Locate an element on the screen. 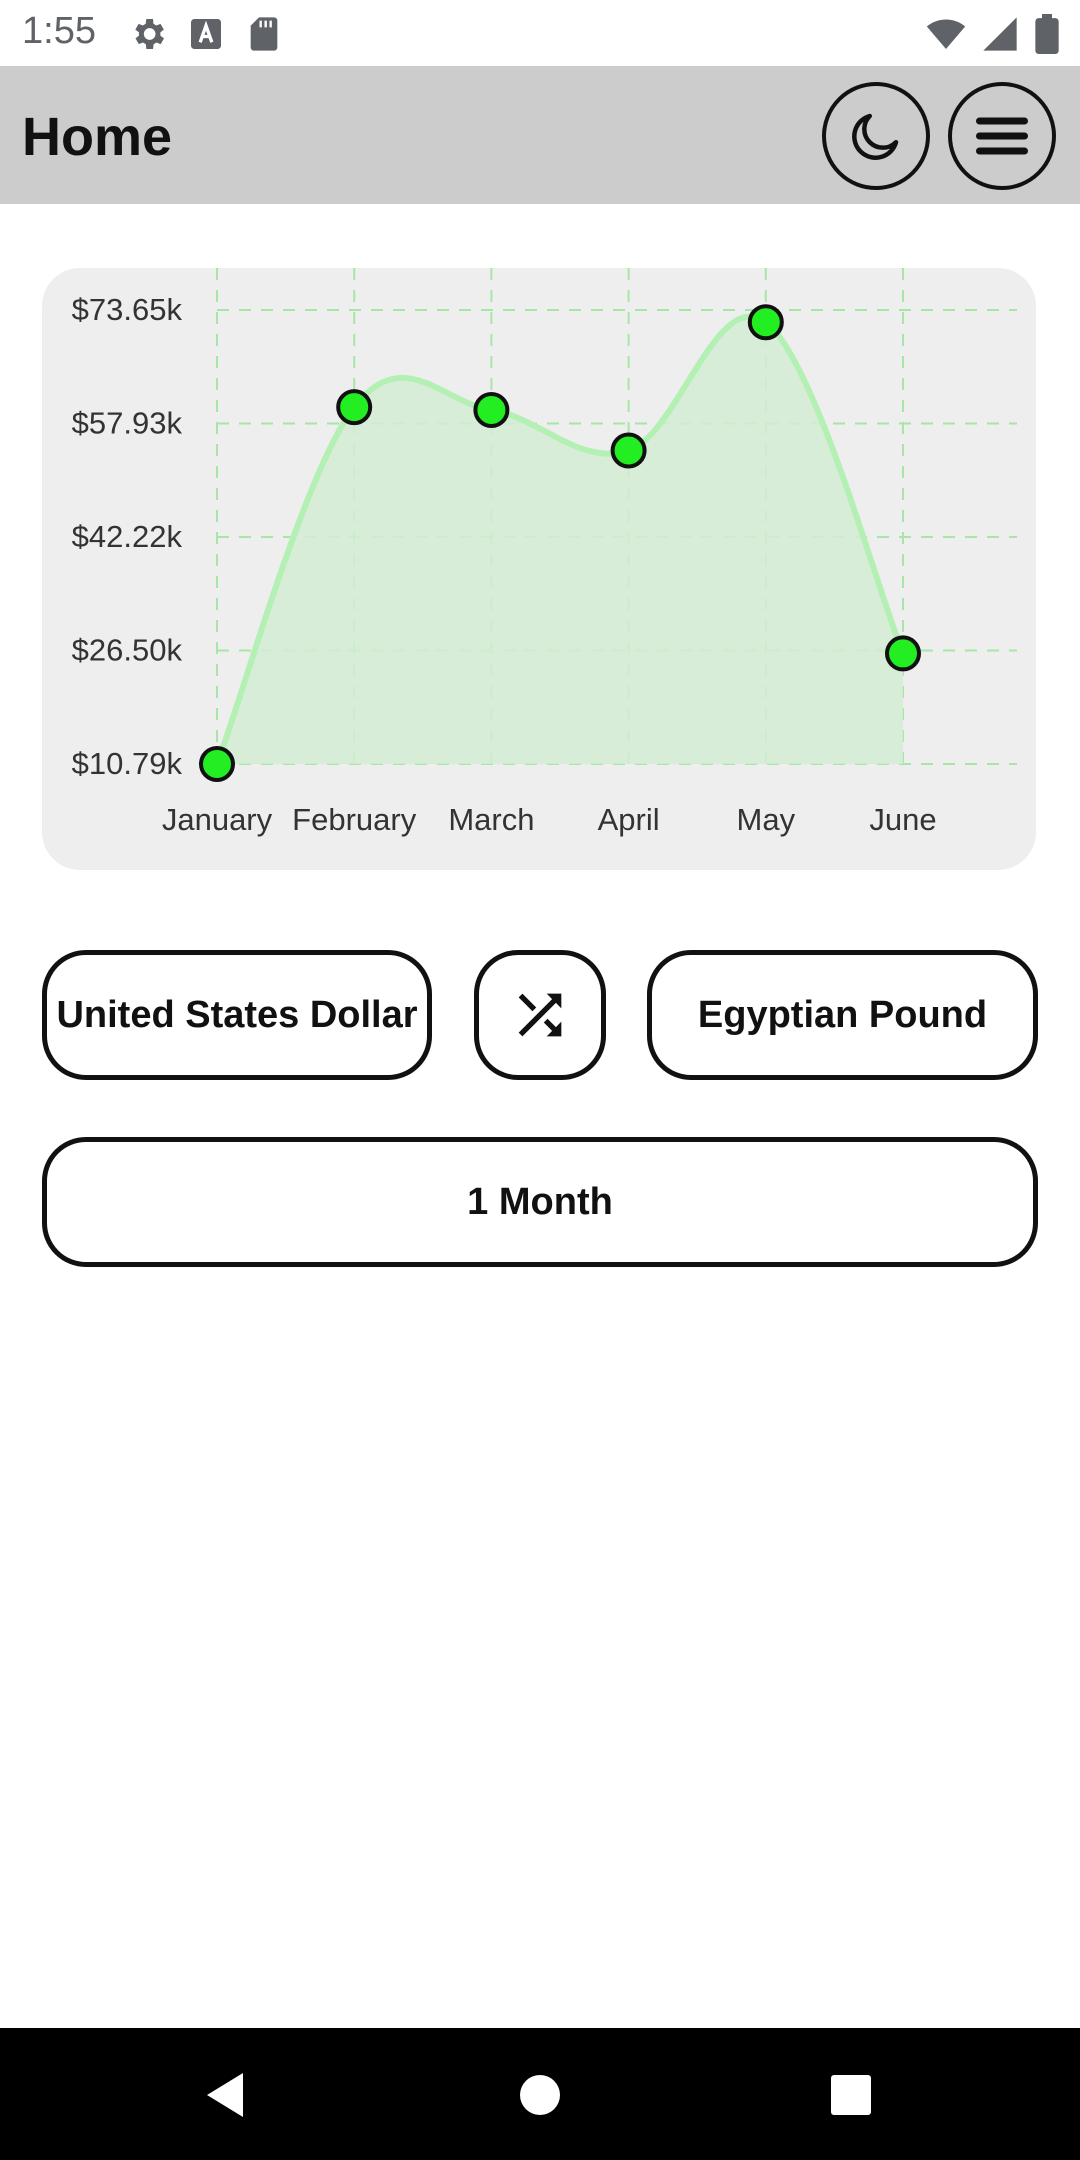 Image resolution: width=1080 pixels, height=2160 pixels. swap-currency-button is located at coordinates (540, 1015).